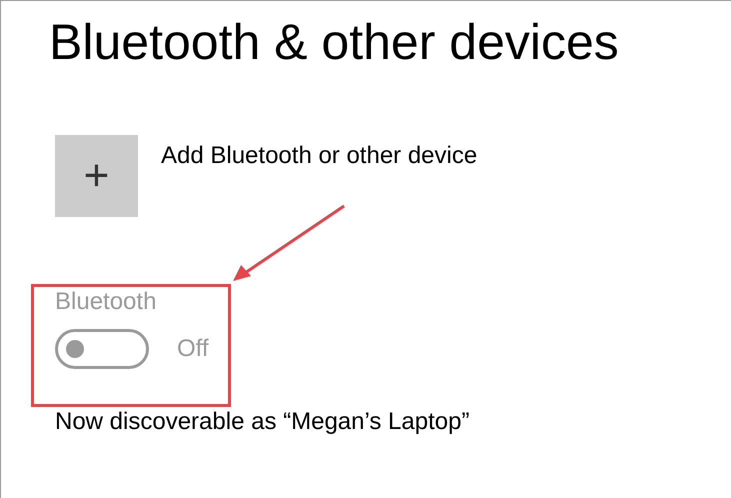 This screenshot has height=498, width=731. I want to click on bluetooth-label: Bluetooth, so click(106, 302).